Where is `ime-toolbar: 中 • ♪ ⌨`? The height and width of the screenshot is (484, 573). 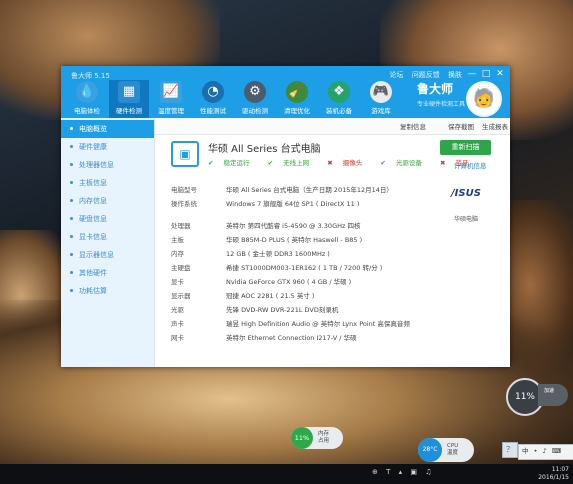
ime-toolbar: 中 • ♪ ⌨ is located at coordinates (545, 452).